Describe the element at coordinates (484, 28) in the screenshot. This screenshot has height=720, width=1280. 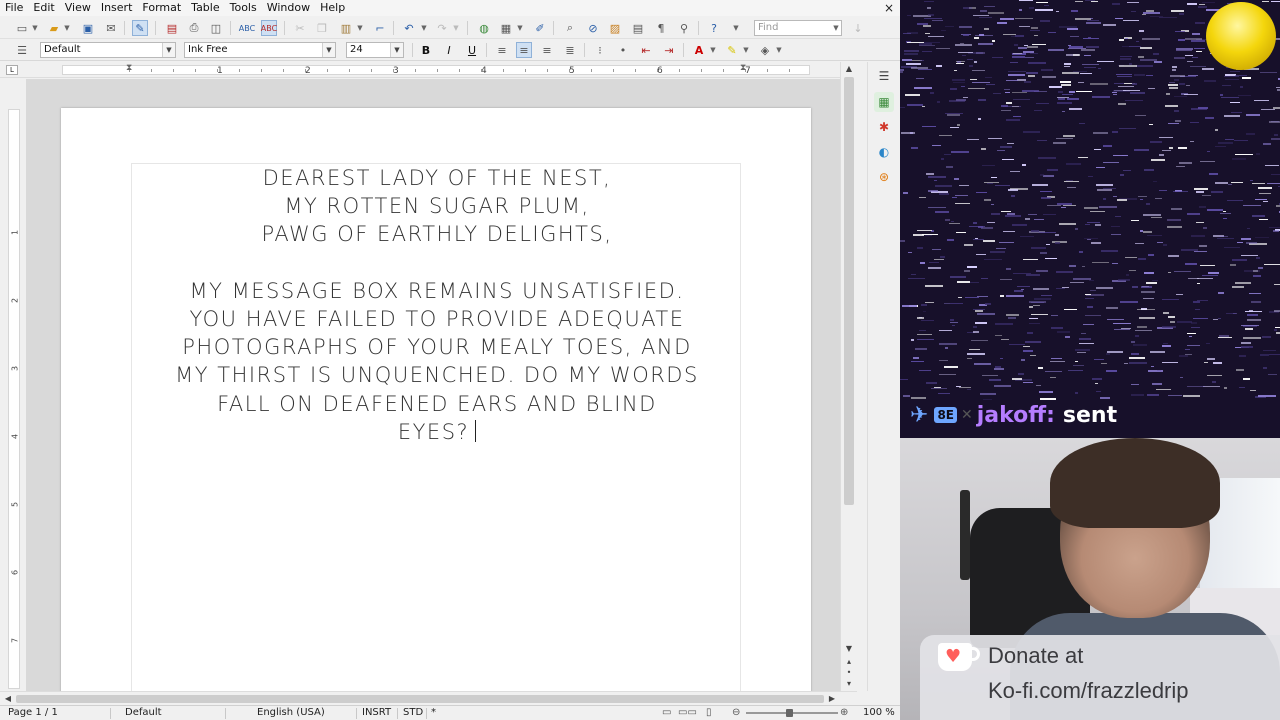
I see `hyperlink-icon: ◍` at that location.